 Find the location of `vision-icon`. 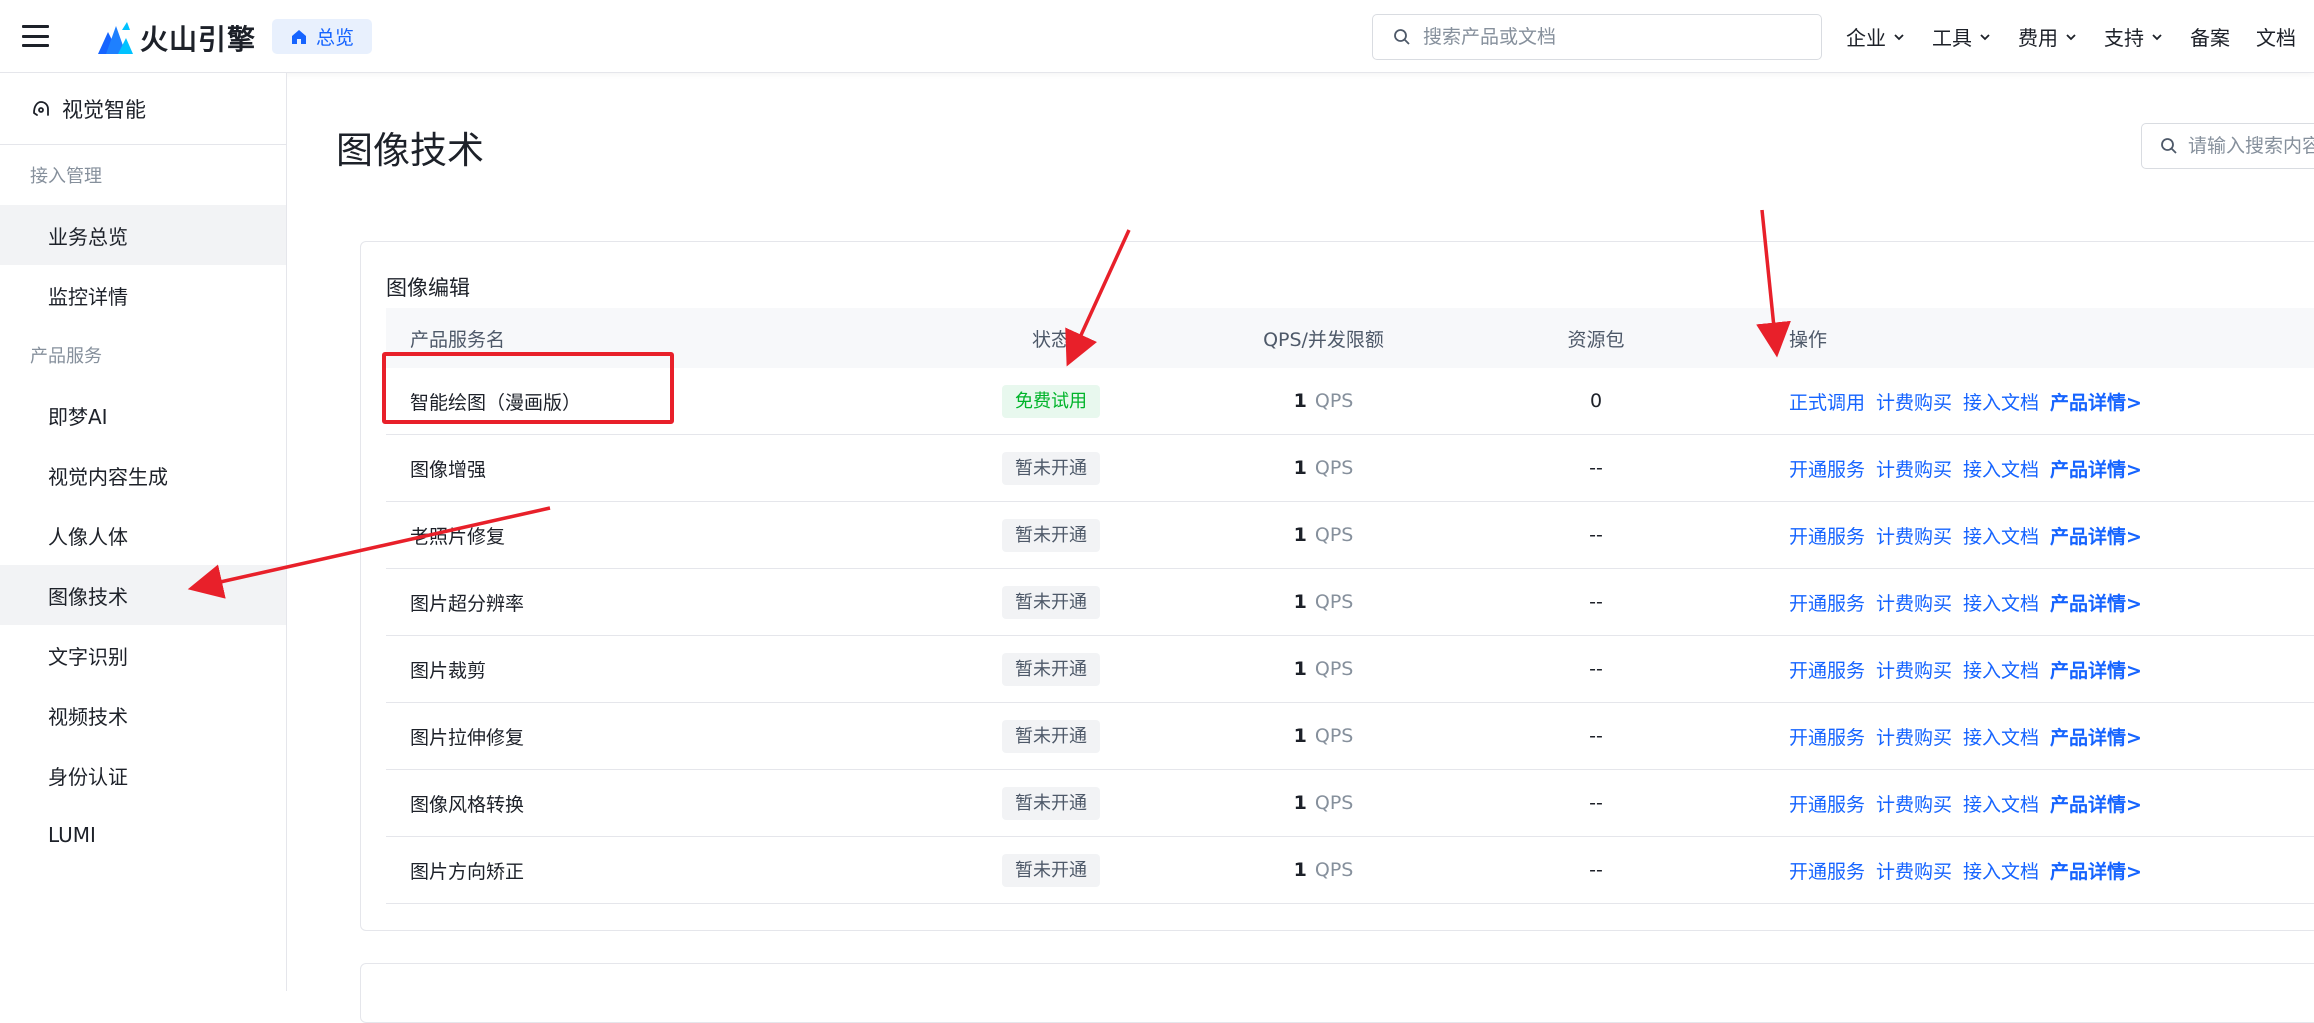

vision-icon is located at coordinates (41, 108).